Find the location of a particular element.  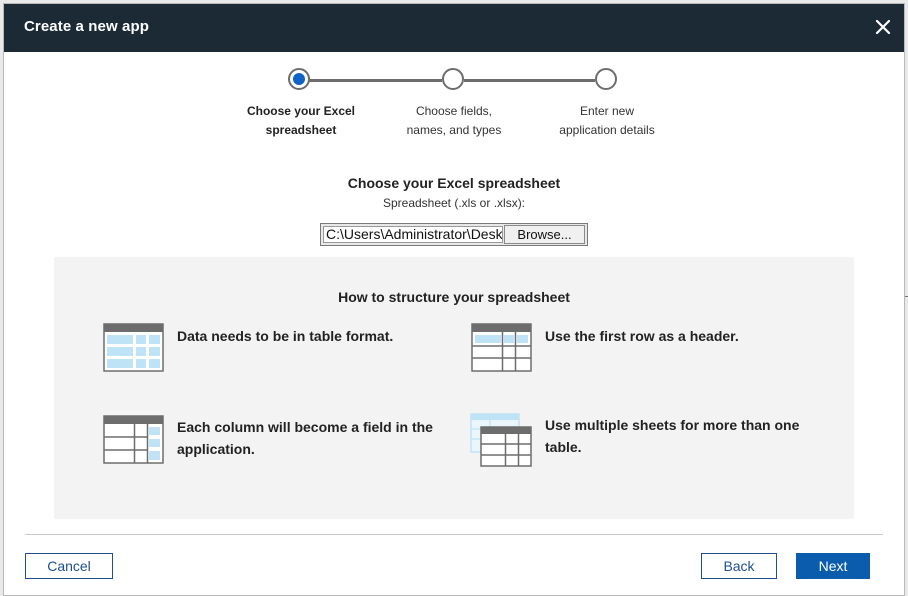

step-3-indicator is located at coordinates (606, 79).